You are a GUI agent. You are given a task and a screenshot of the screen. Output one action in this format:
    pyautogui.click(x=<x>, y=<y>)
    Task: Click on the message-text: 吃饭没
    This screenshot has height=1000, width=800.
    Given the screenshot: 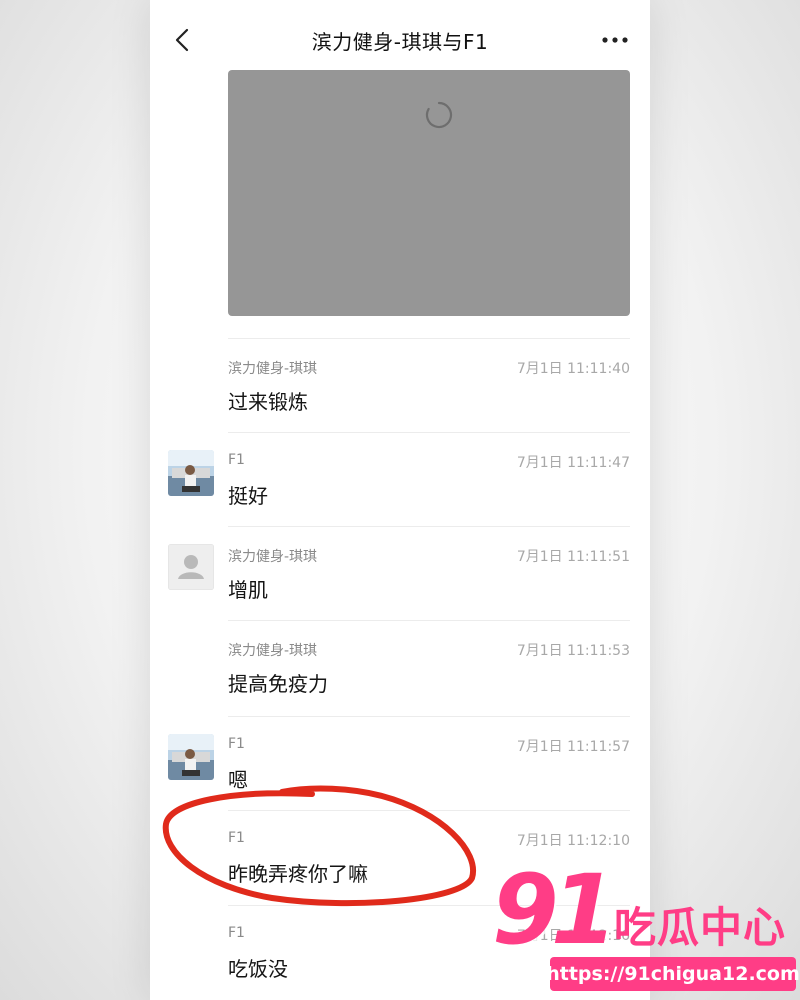 What is the action you would take?
    pyautogui.click(x=258, y=969)
    